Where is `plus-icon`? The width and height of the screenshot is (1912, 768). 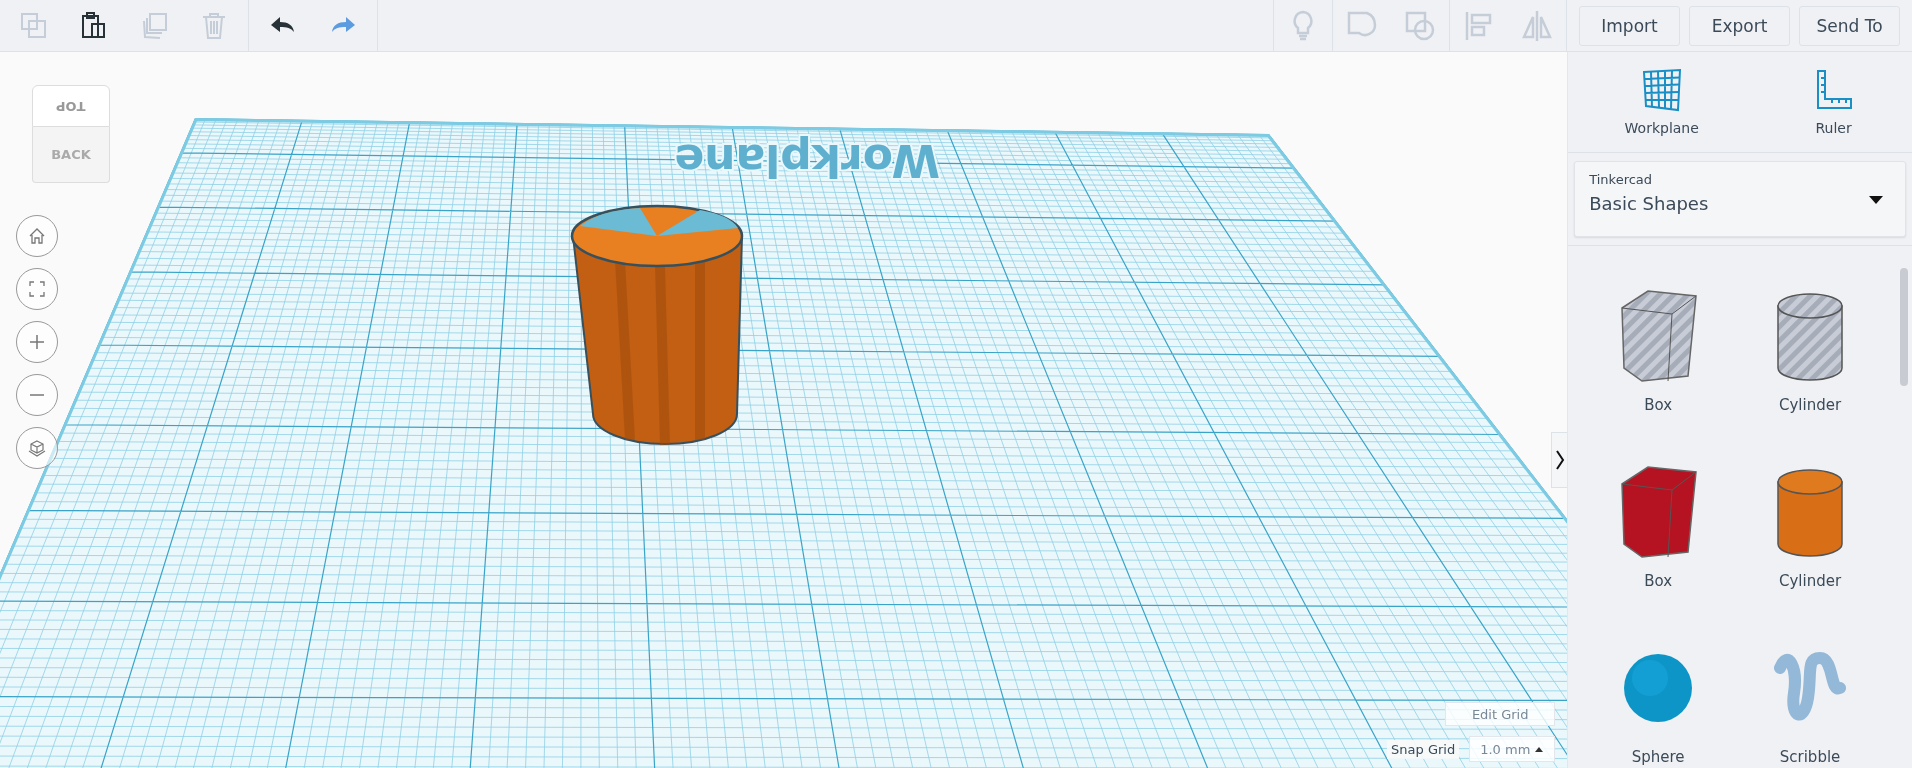
plus-icon is located at coordinates (37, 342).